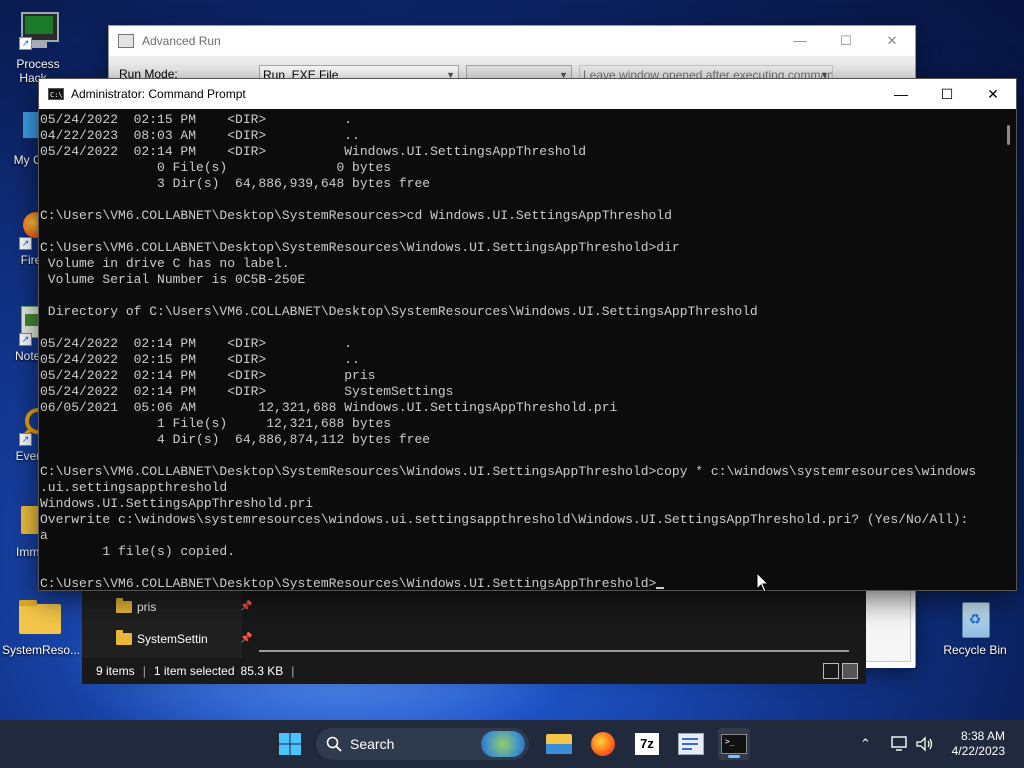  Describe the element at coordinates (831, 671) in the screenshot. I see `details-view-icon` at that location.